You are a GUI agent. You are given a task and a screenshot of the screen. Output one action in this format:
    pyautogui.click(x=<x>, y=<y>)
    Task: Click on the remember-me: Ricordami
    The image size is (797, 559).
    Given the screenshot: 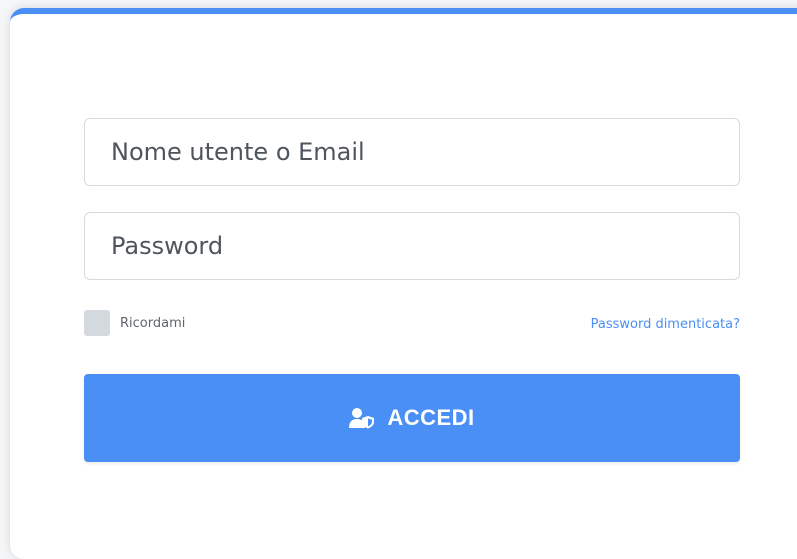 What is the action you would take?
    pyautogui.click(x=134, y=323)
    